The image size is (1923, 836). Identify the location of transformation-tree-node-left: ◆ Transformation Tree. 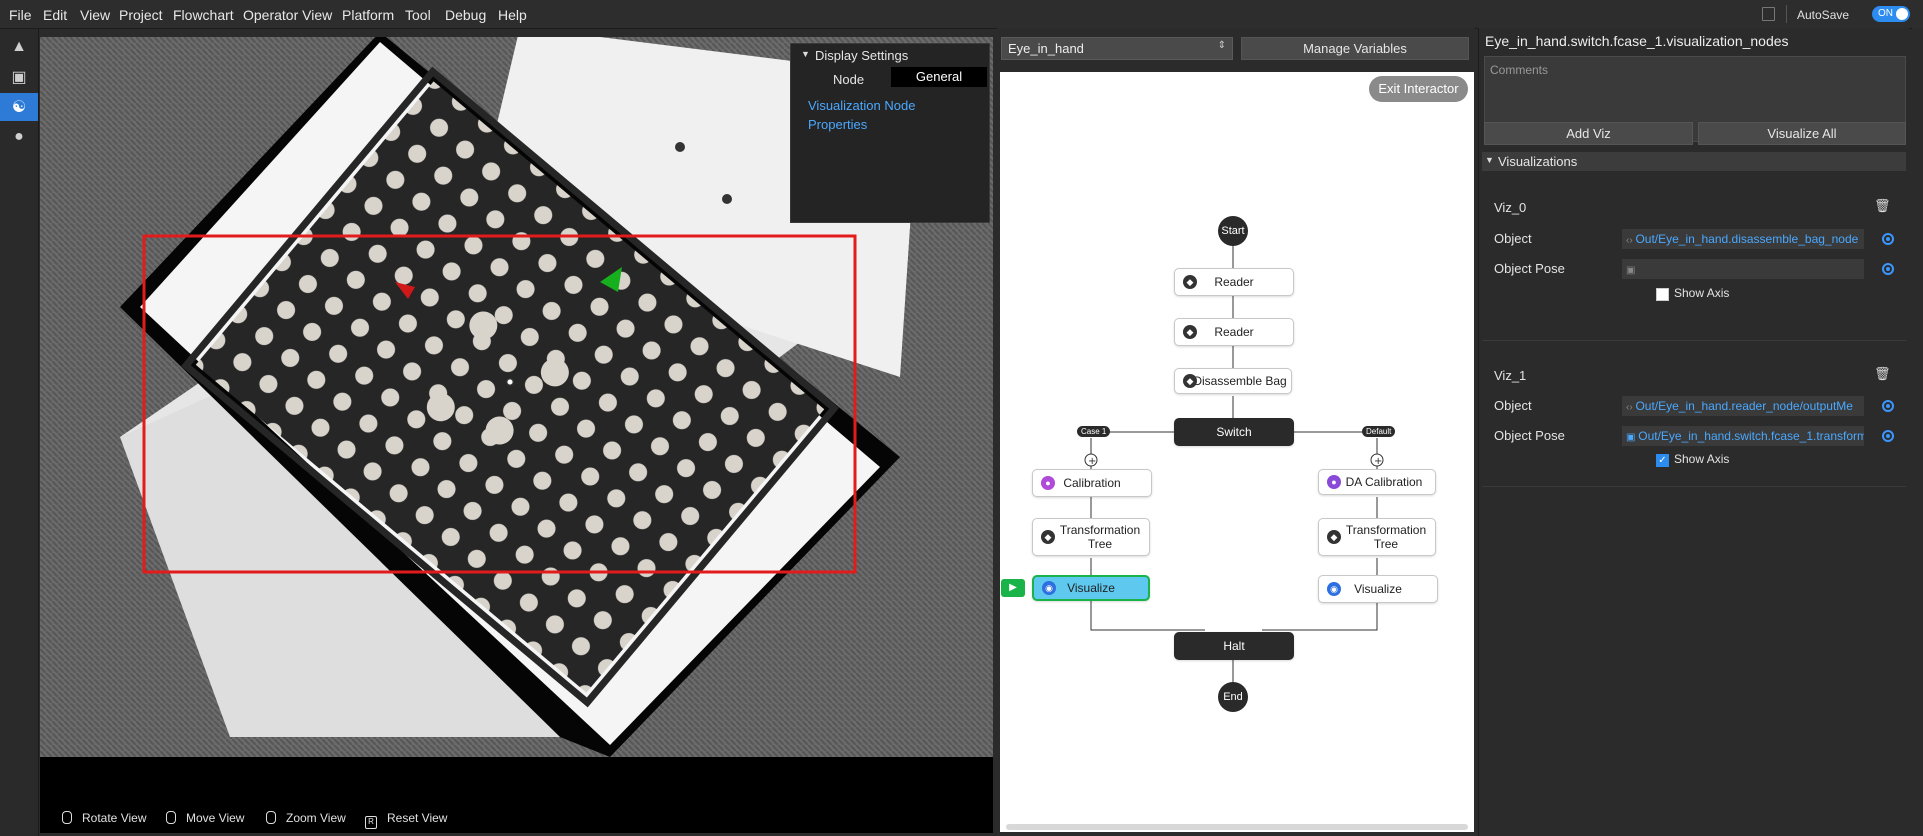
(1091, 537).